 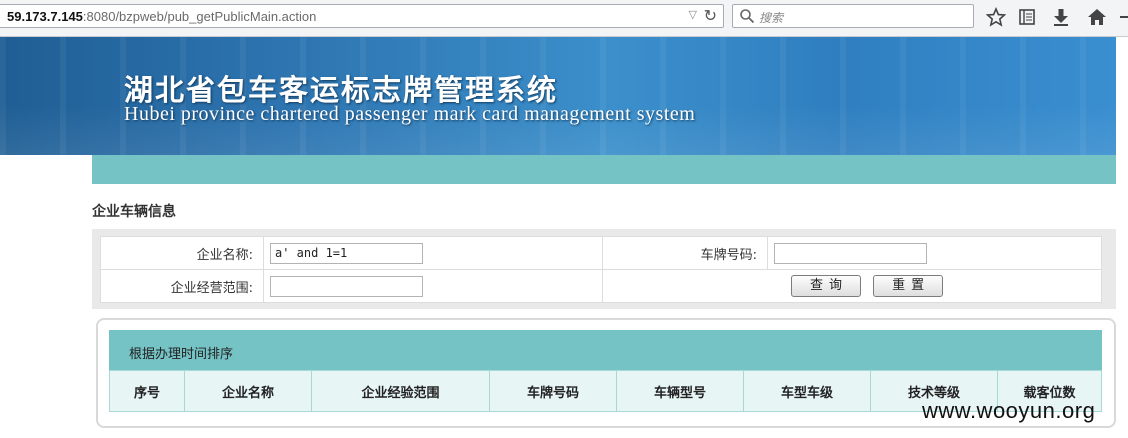 I want to click on column-header: 车牌号码, so click(x=553, y=391).